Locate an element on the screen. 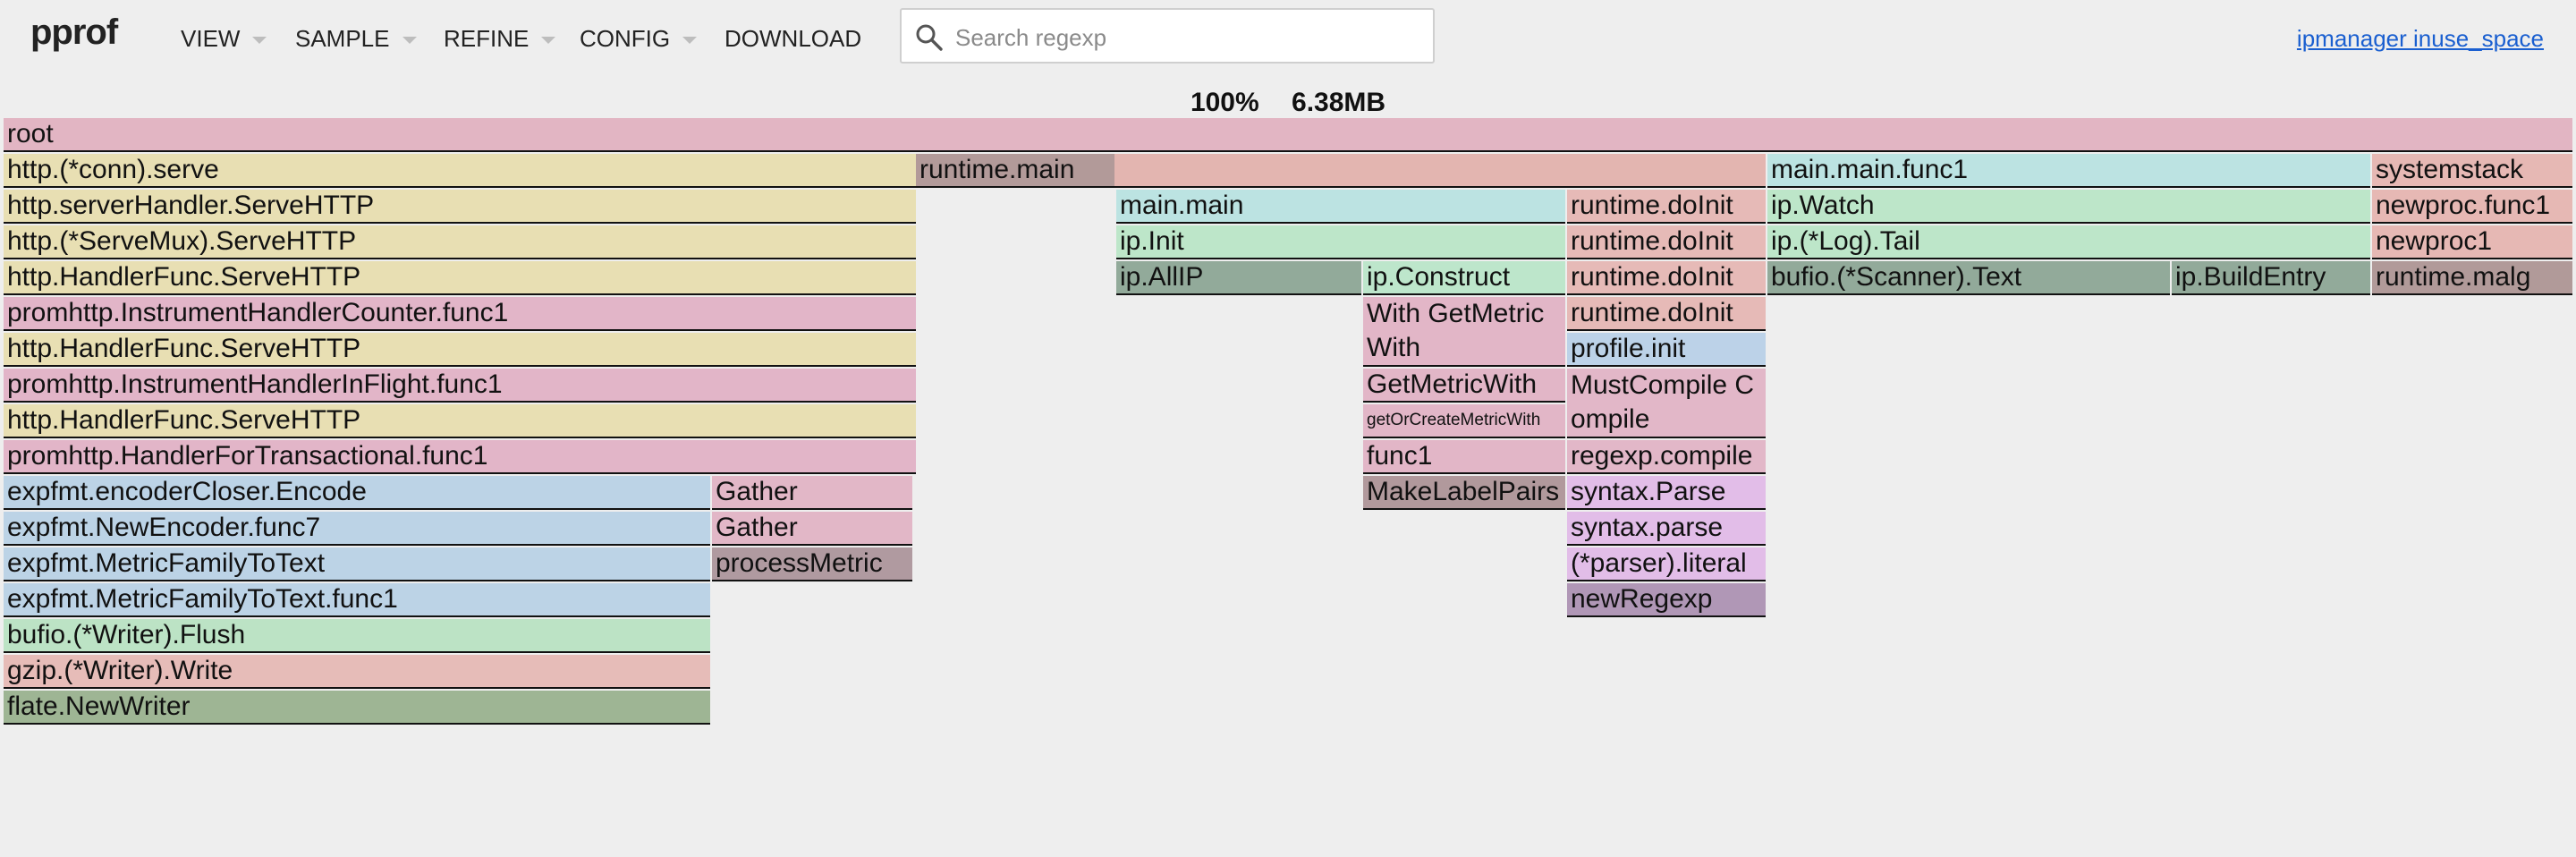 This screenshot has width=2576, height=857. flame-frame: promhttp.HandlerForTransactional.func1 is located at coordinates (460, 457).